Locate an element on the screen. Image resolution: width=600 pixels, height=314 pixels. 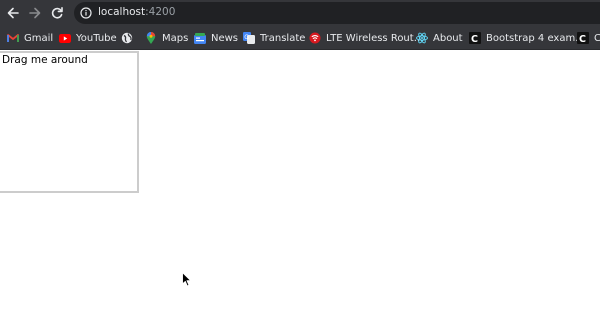
arrow-right-icon is located at coordinates (35, 13).